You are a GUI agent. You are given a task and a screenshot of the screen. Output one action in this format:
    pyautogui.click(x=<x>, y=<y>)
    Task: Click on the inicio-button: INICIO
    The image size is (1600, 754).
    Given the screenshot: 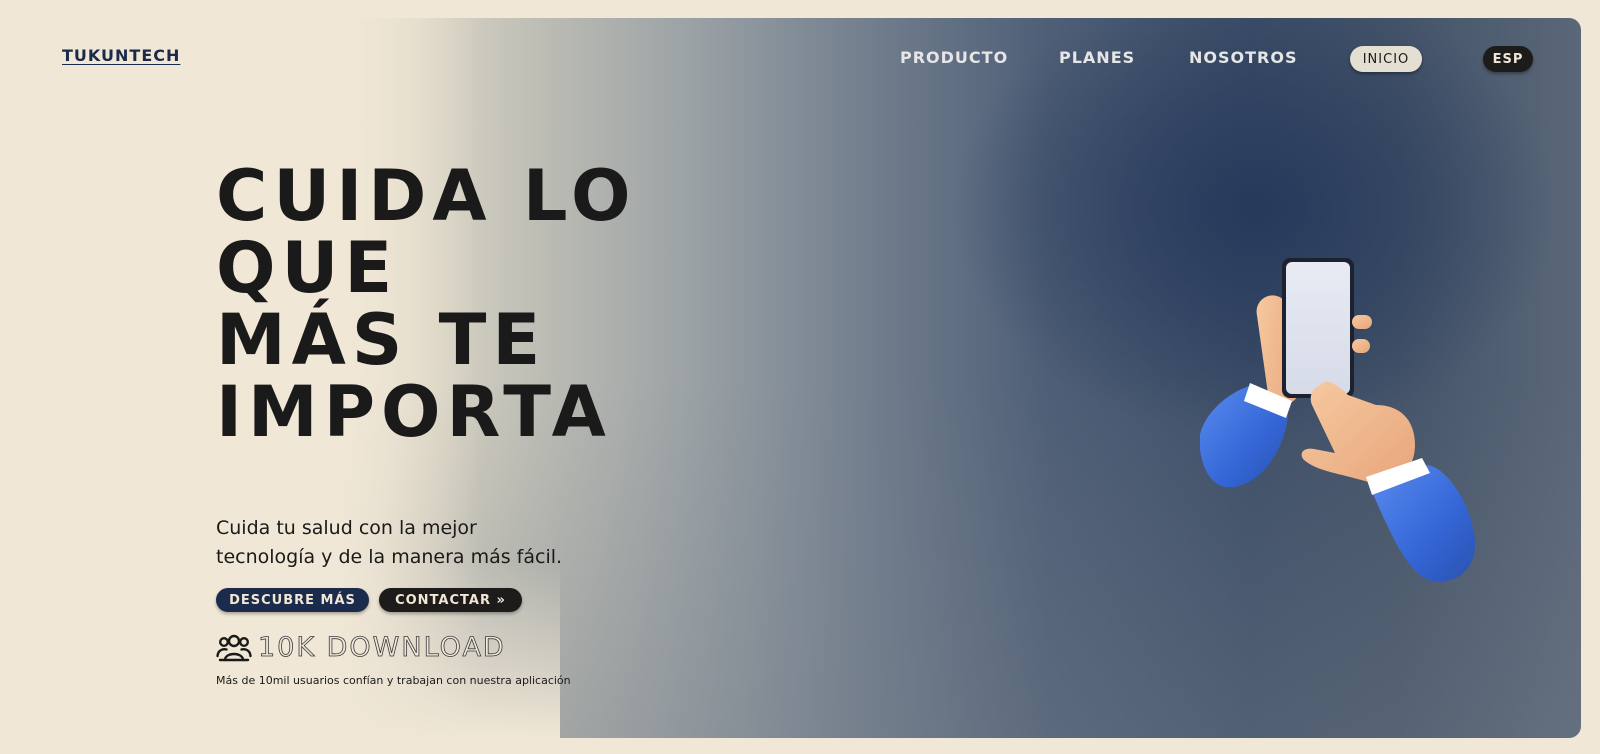 What is the action you would take?
    pyautogui.click(x=1386, y=59)
    